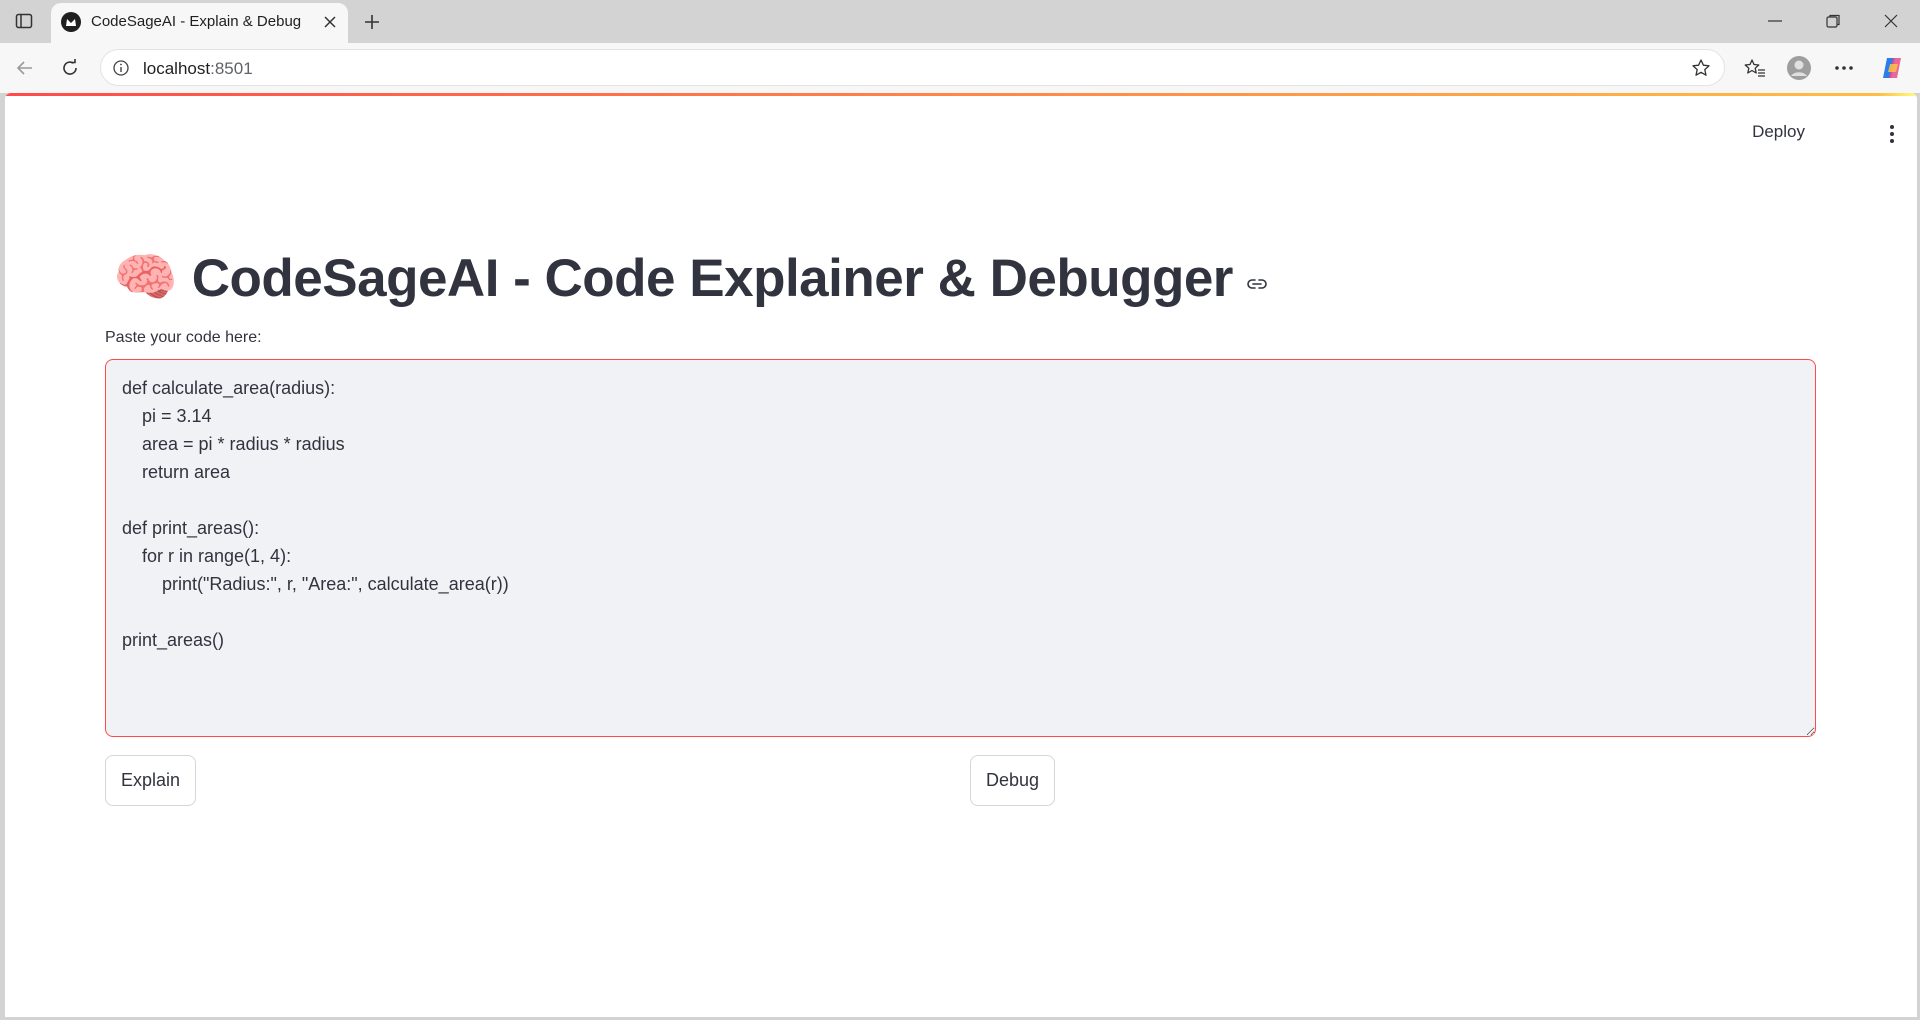  Describe the element at coordinates (1844, 68) in the screenshot. I see `more-icon` at that location.